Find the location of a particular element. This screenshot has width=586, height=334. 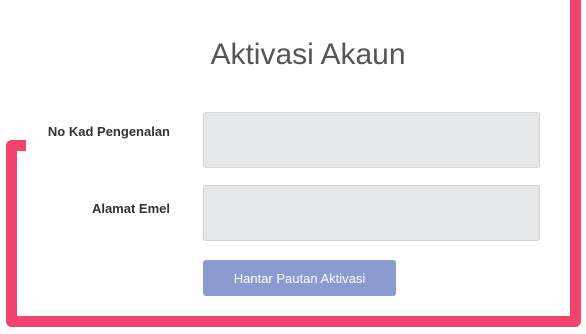

frame-border-bottom is located at coordinates (293, 321).